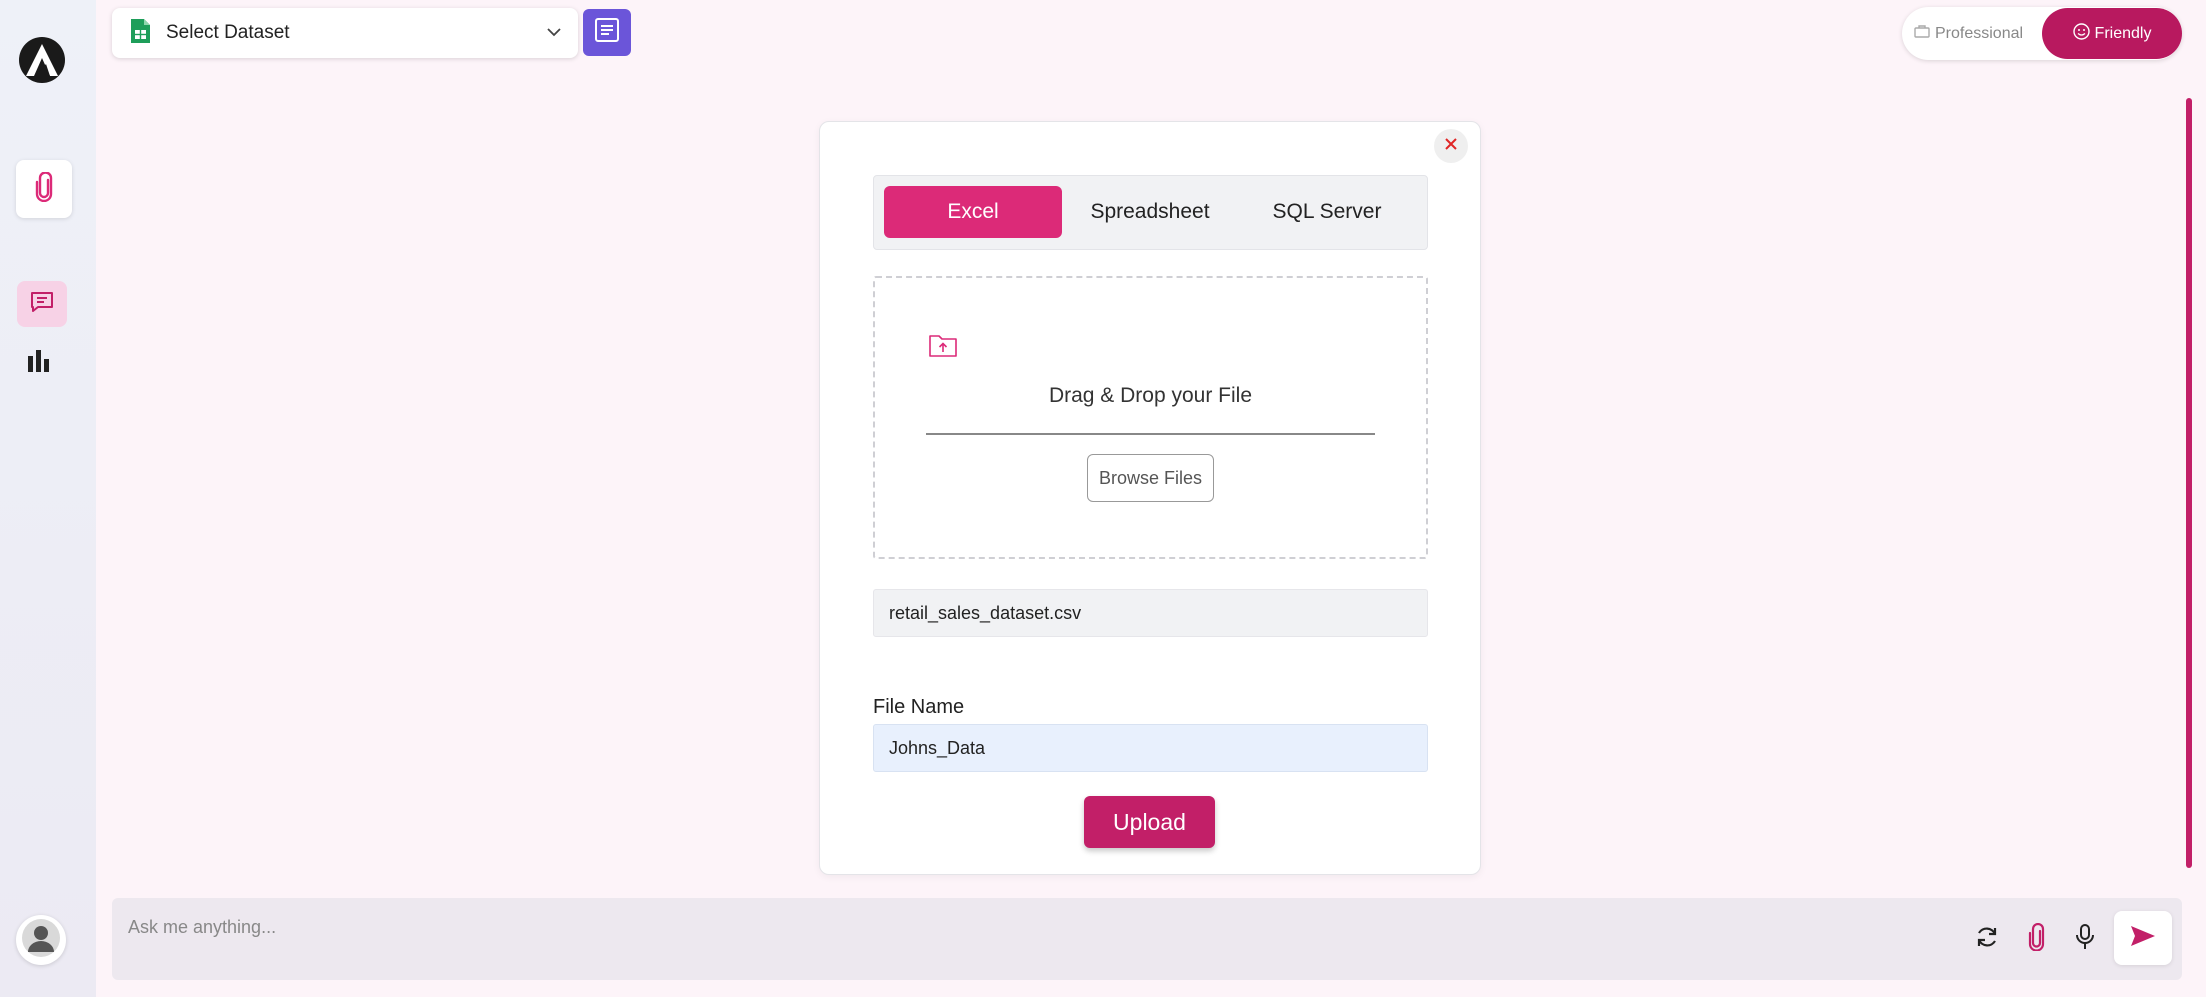 Image resolution: width=2206 pixels, height=997 pixels. Describe the element at coordinates (140, 33) in the screenshot. I see `spreadsheet-icon` at that location.